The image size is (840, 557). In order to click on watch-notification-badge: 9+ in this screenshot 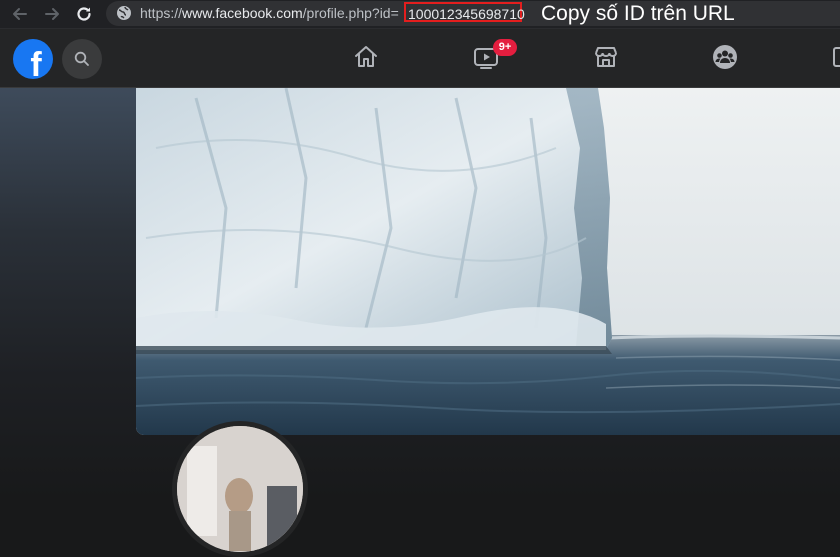, I will do `click(505, 47)`.